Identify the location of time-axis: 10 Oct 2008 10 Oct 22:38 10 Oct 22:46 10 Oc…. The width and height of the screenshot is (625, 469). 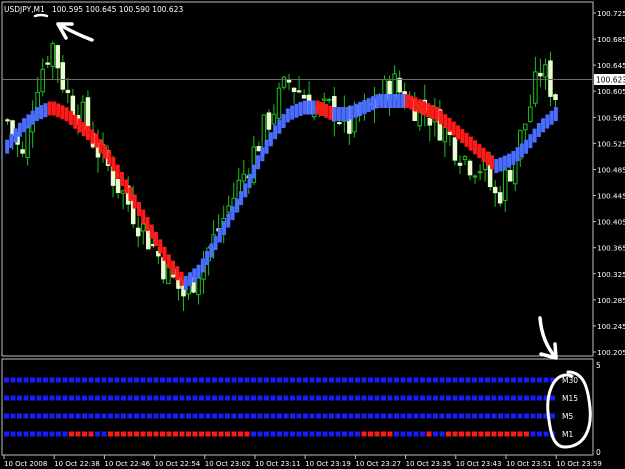
(302, 461).